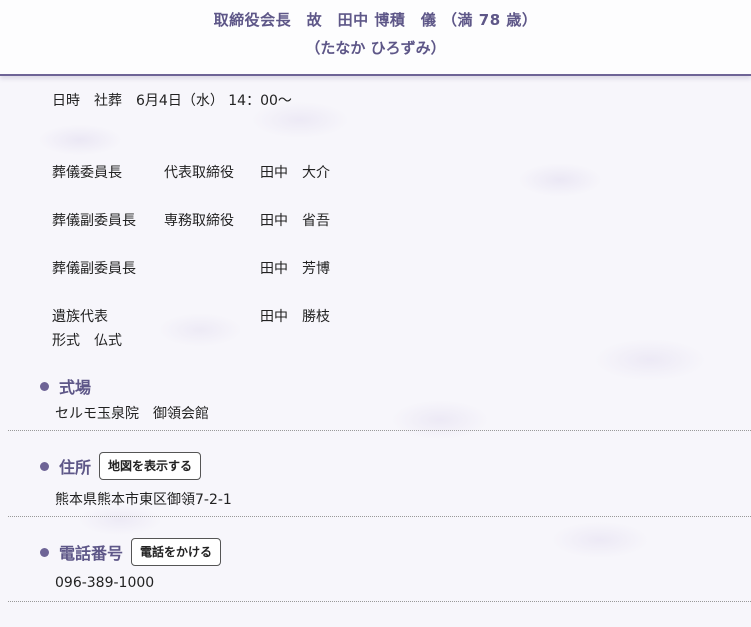  What do you see at coordinates (375, 48) in the screenshot?
I see `deceased-reading: （たなか ひろずみ）` at bounding box center [375, 48].